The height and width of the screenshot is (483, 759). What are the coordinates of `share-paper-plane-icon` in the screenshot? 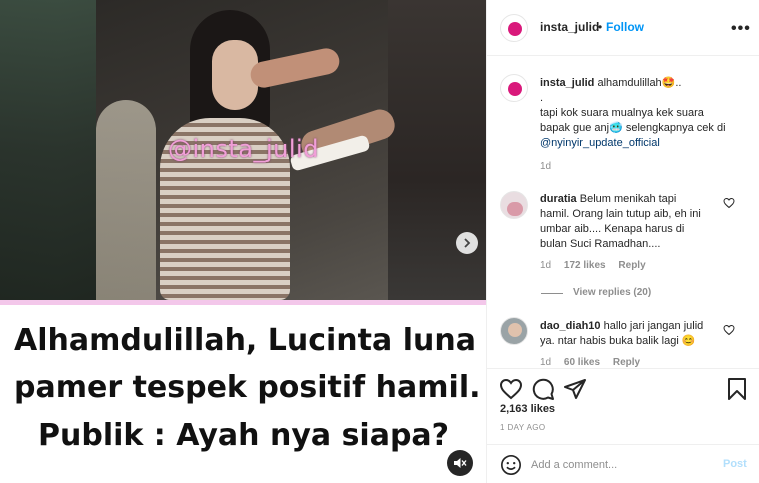 It's located at (575, 389).